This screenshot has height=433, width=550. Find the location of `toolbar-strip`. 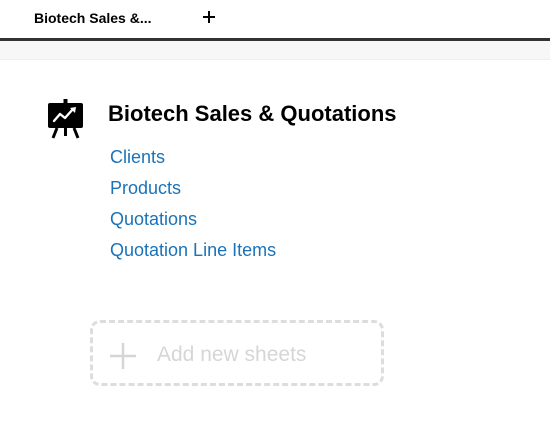

toolbar-strip is located at coordinates (275, 50).